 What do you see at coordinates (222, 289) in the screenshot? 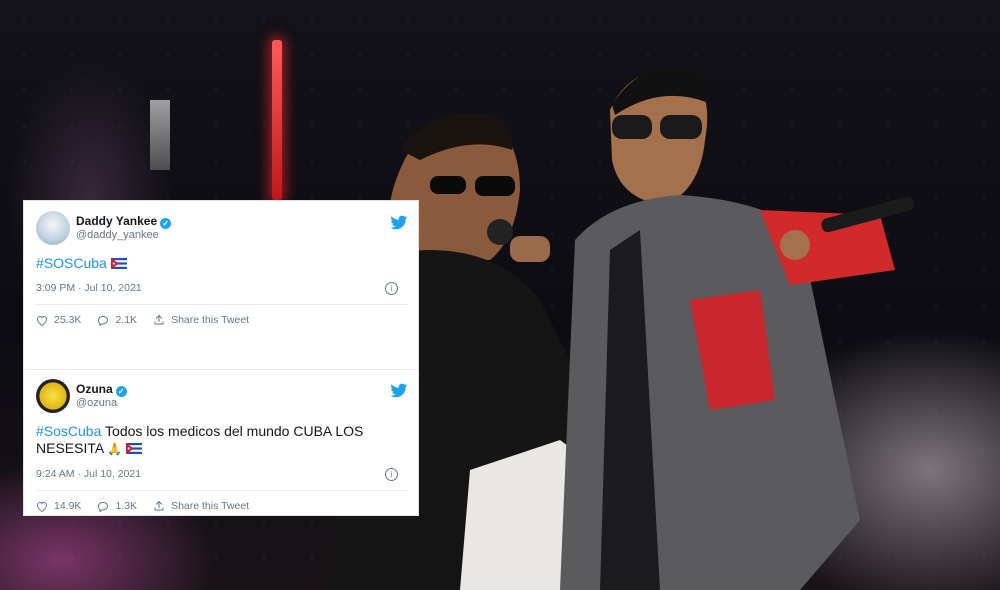
I see `tweet-meta: 3:09 PM · Jul 10, 2021 i` at bounding box center [222, 289].